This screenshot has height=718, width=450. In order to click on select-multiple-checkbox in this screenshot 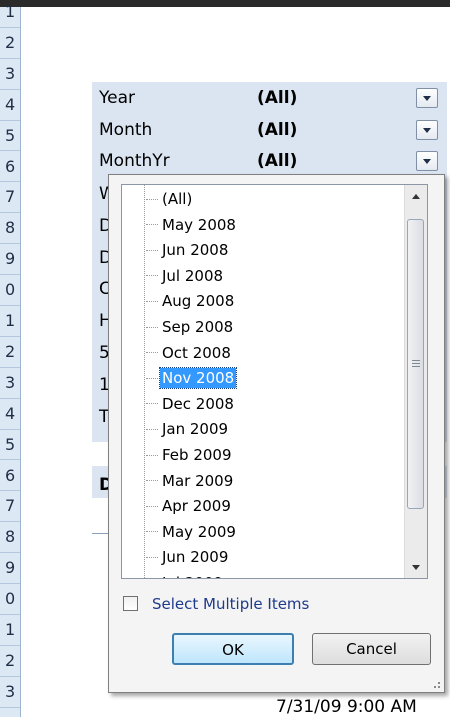, I will do `click(130, 603)`.